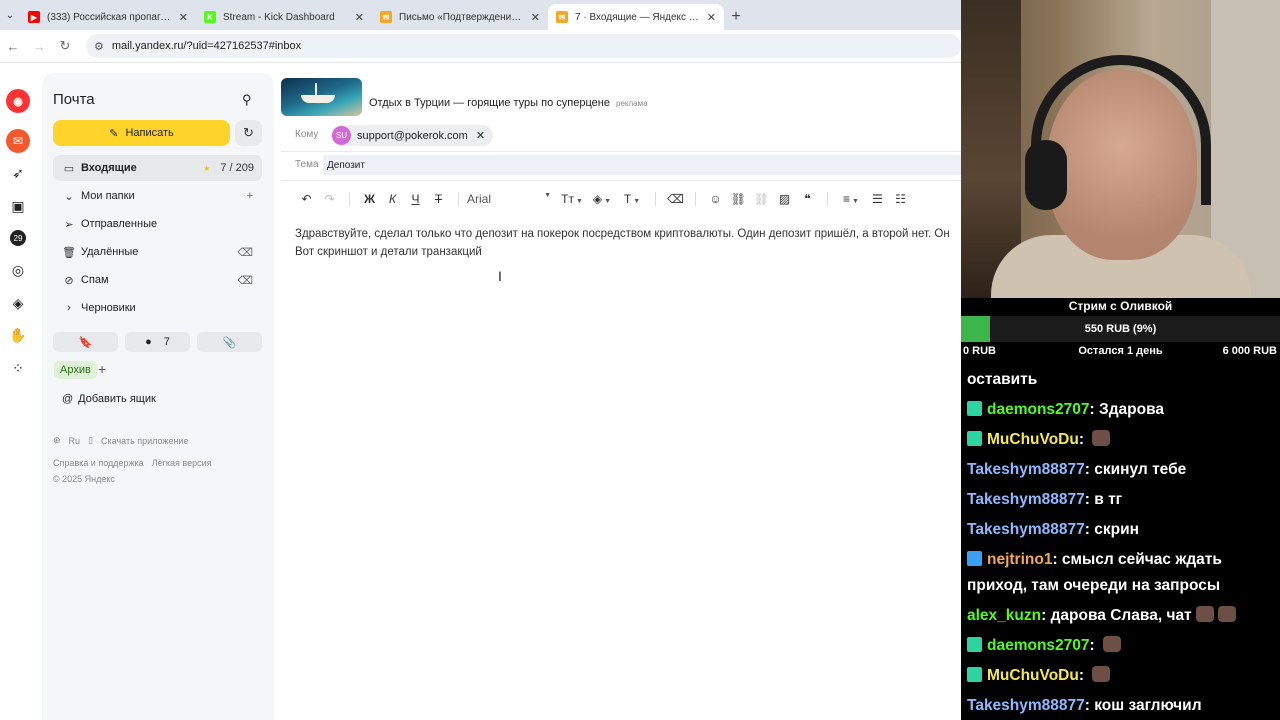 This screenshot has height=720, width=1280. What do you see at coordinates (784, 199) in the screenshot?
I see `image-icon: ▨` at bounding box center [784, 199].